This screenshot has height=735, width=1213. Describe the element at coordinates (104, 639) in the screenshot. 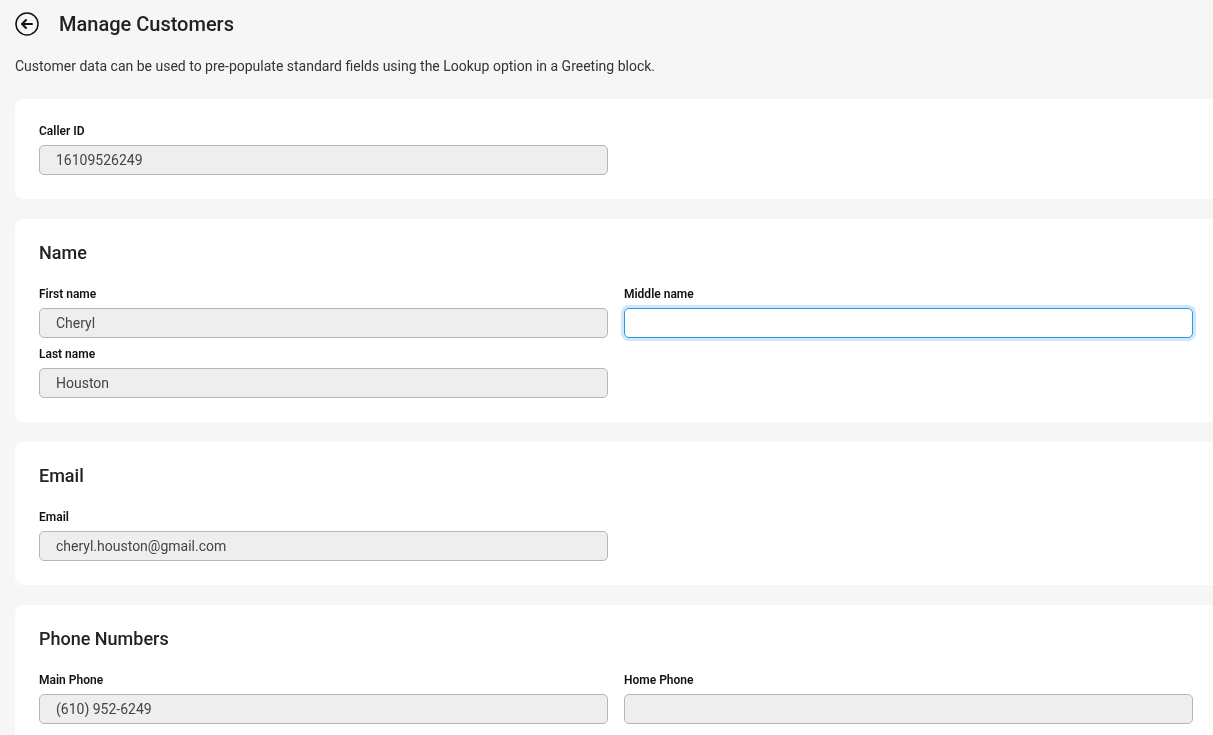

I see `section-title: Phone Numbers` at that location.